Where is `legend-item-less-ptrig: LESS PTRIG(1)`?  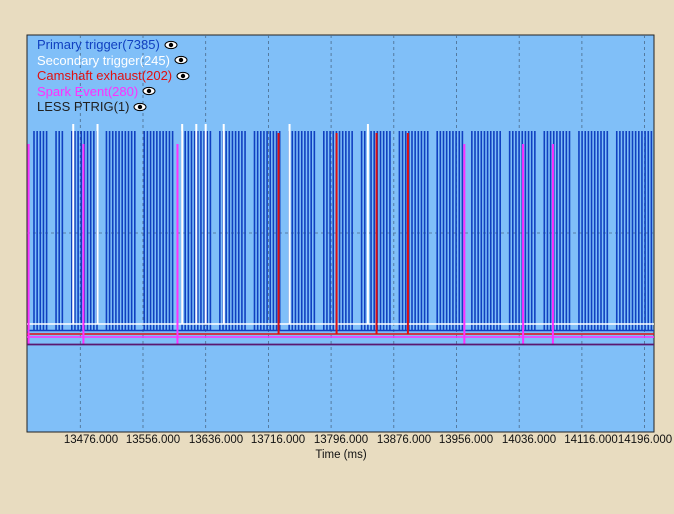
legend-item-less-ptrig: LESS PTRIG(1) is located at coordinates (113, 107).